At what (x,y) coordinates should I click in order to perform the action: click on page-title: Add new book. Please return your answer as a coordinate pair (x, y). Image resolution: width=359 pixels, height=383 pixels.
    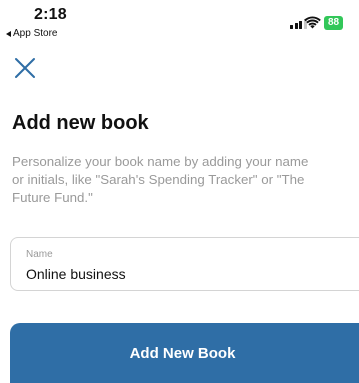
    Looking at the image, I should click on (80, 123).